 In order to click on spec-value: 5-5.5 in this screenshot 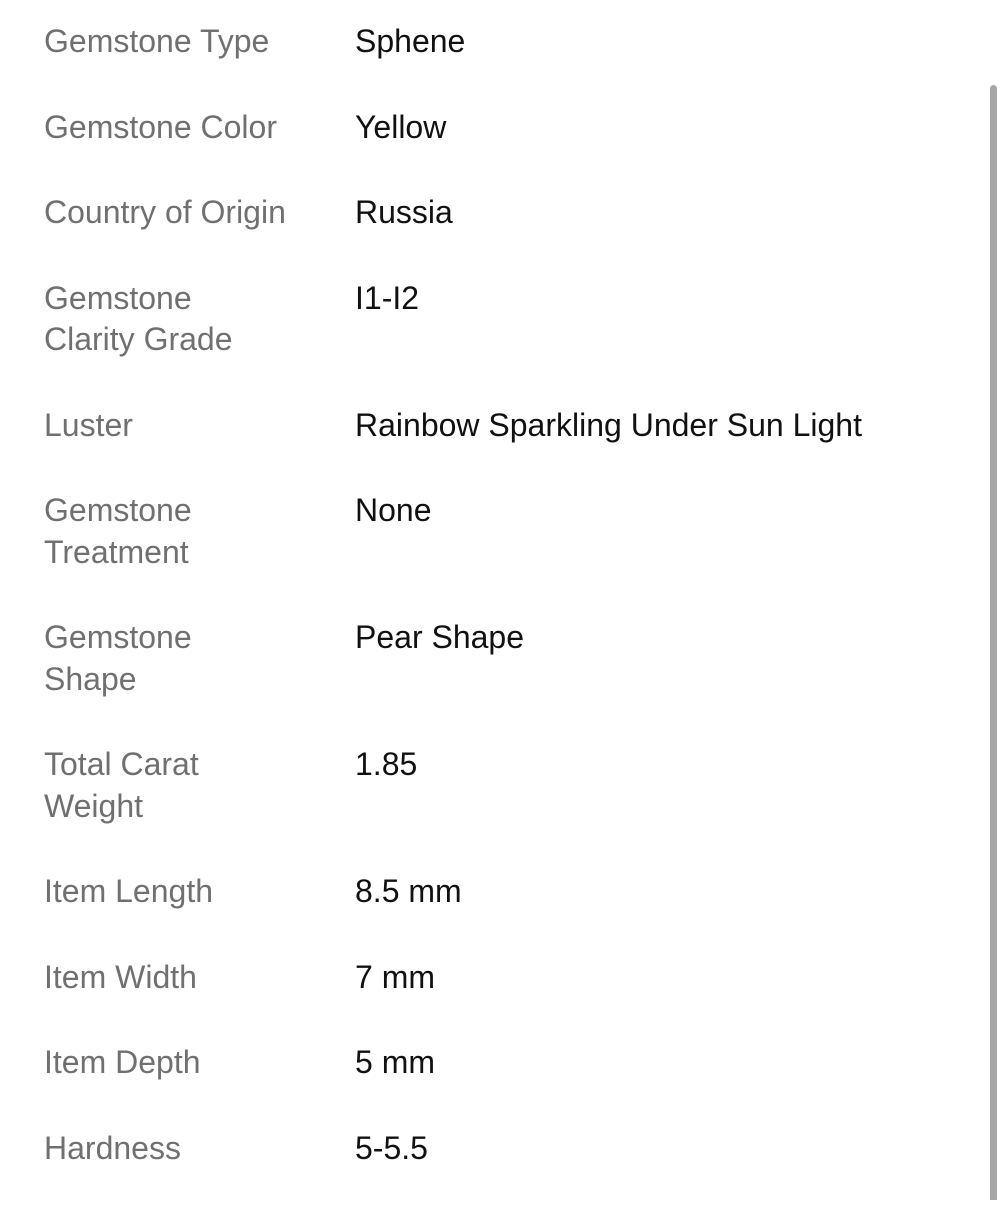, I will do `click(391, 1147)`.